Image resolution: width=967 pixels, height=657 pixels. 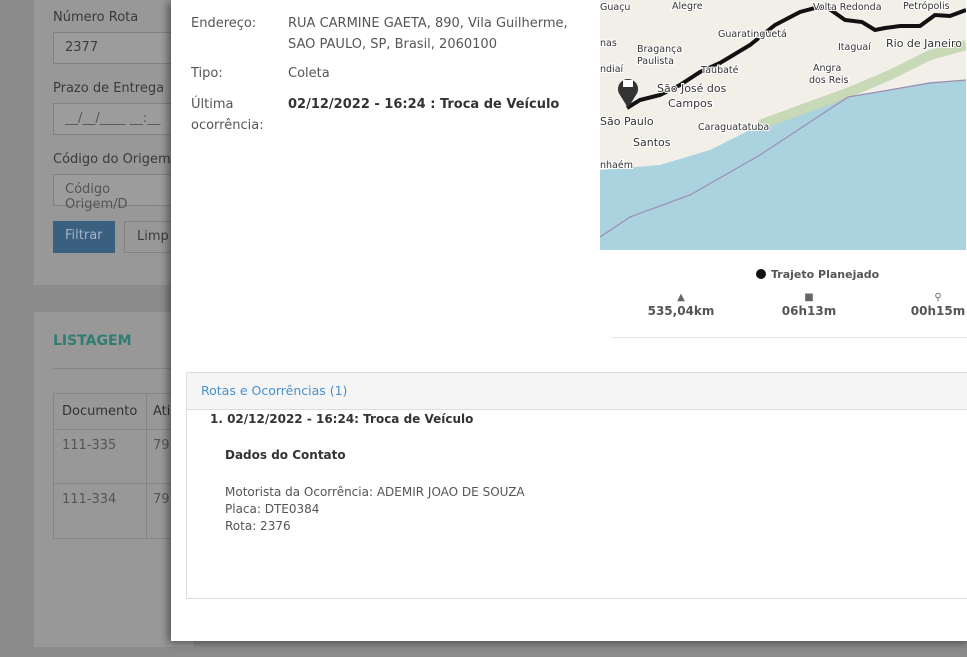 What do you see at coordinates (207, 73) in the screenshot?
I see `tipo-label: Tipo:` at bounding box center [207, 73].